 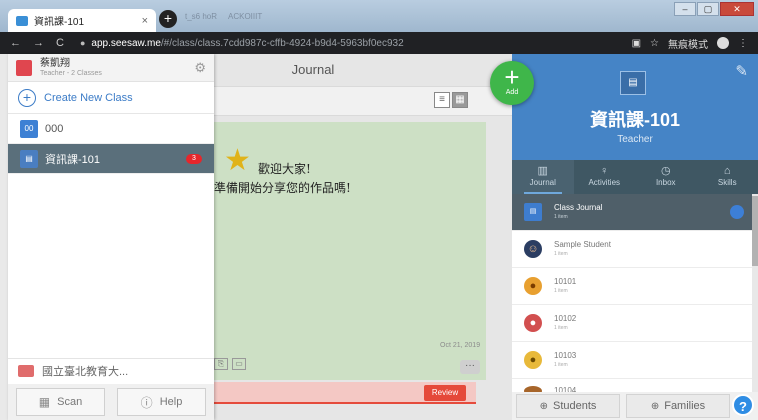 I want to click on post-actions: ⎘ ▭, so click(x=230, y=364).